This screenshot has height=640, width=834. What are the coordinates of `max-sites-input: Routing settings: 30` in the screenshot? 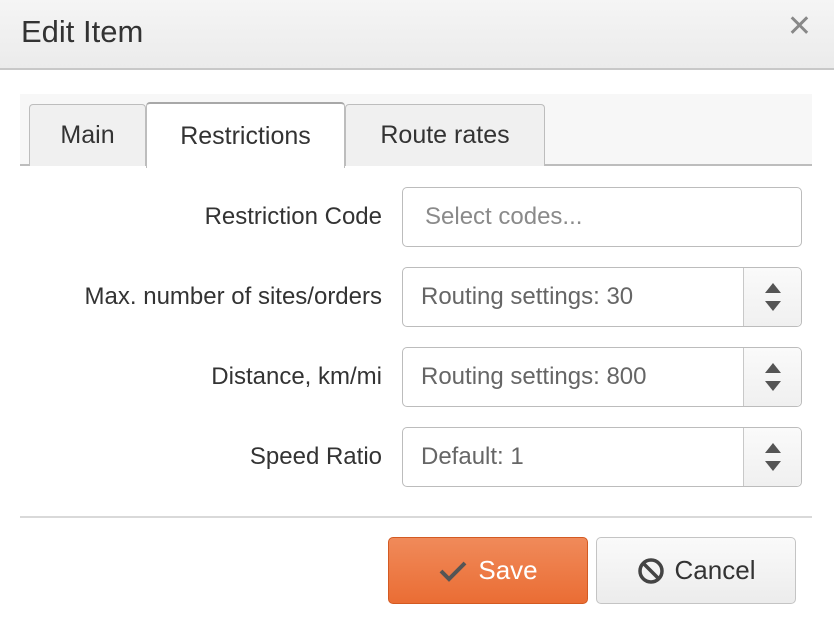 It's located at (602, 297).